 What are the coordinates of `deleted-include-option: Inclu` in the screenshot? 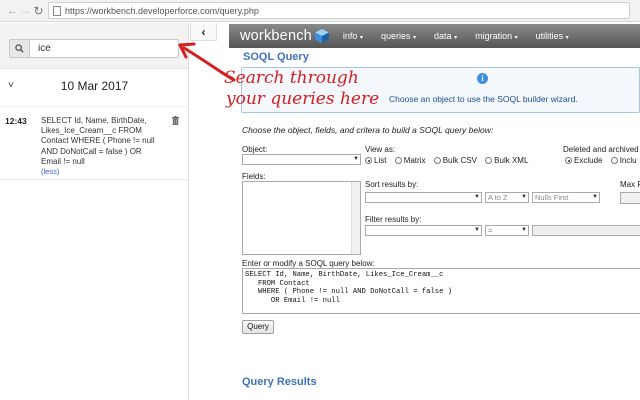 It's located at (623, 160).